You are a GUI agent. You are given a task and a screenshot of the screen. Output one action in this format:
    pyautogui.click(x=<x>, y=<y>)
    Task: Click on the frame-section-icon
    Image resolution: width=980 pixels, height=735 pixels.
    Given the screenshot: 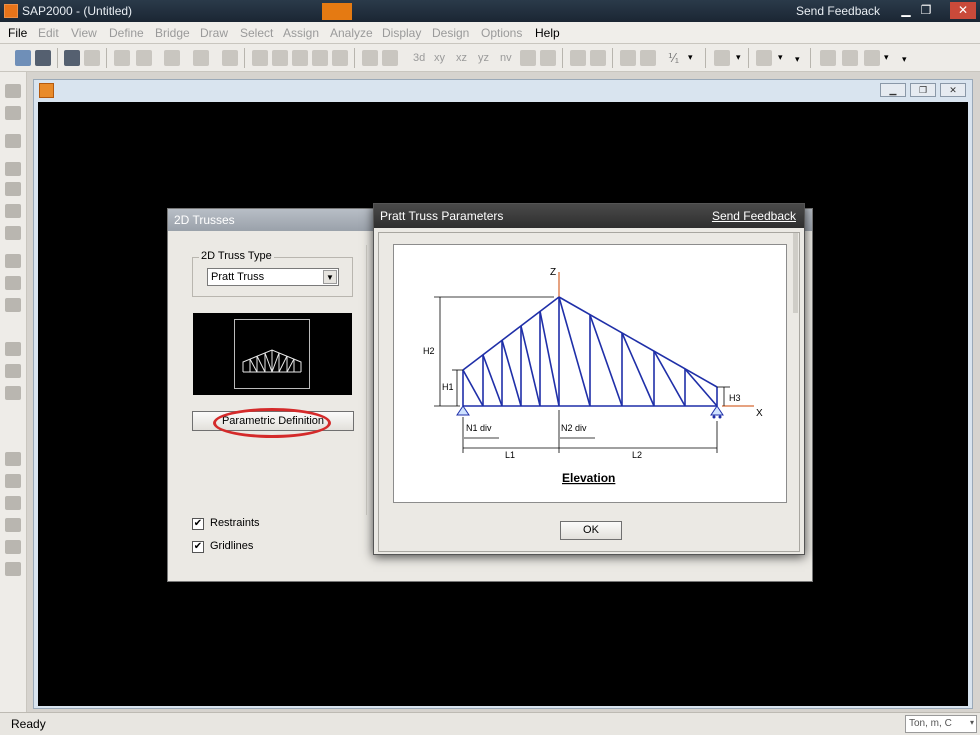 What is the action you would take?
    pyautogui.click(x=828, y=58)
    